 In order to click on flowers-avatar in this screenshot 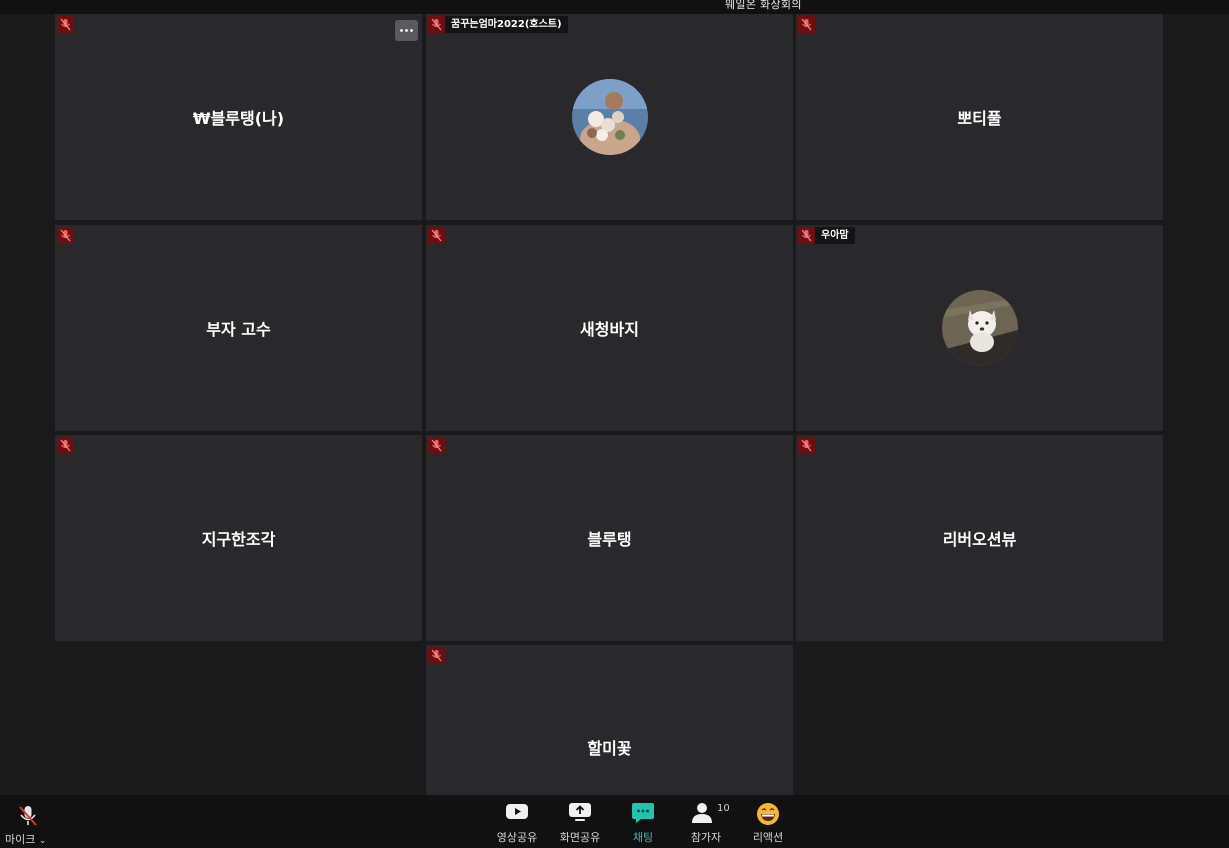, I will do `click(609, 117)`.